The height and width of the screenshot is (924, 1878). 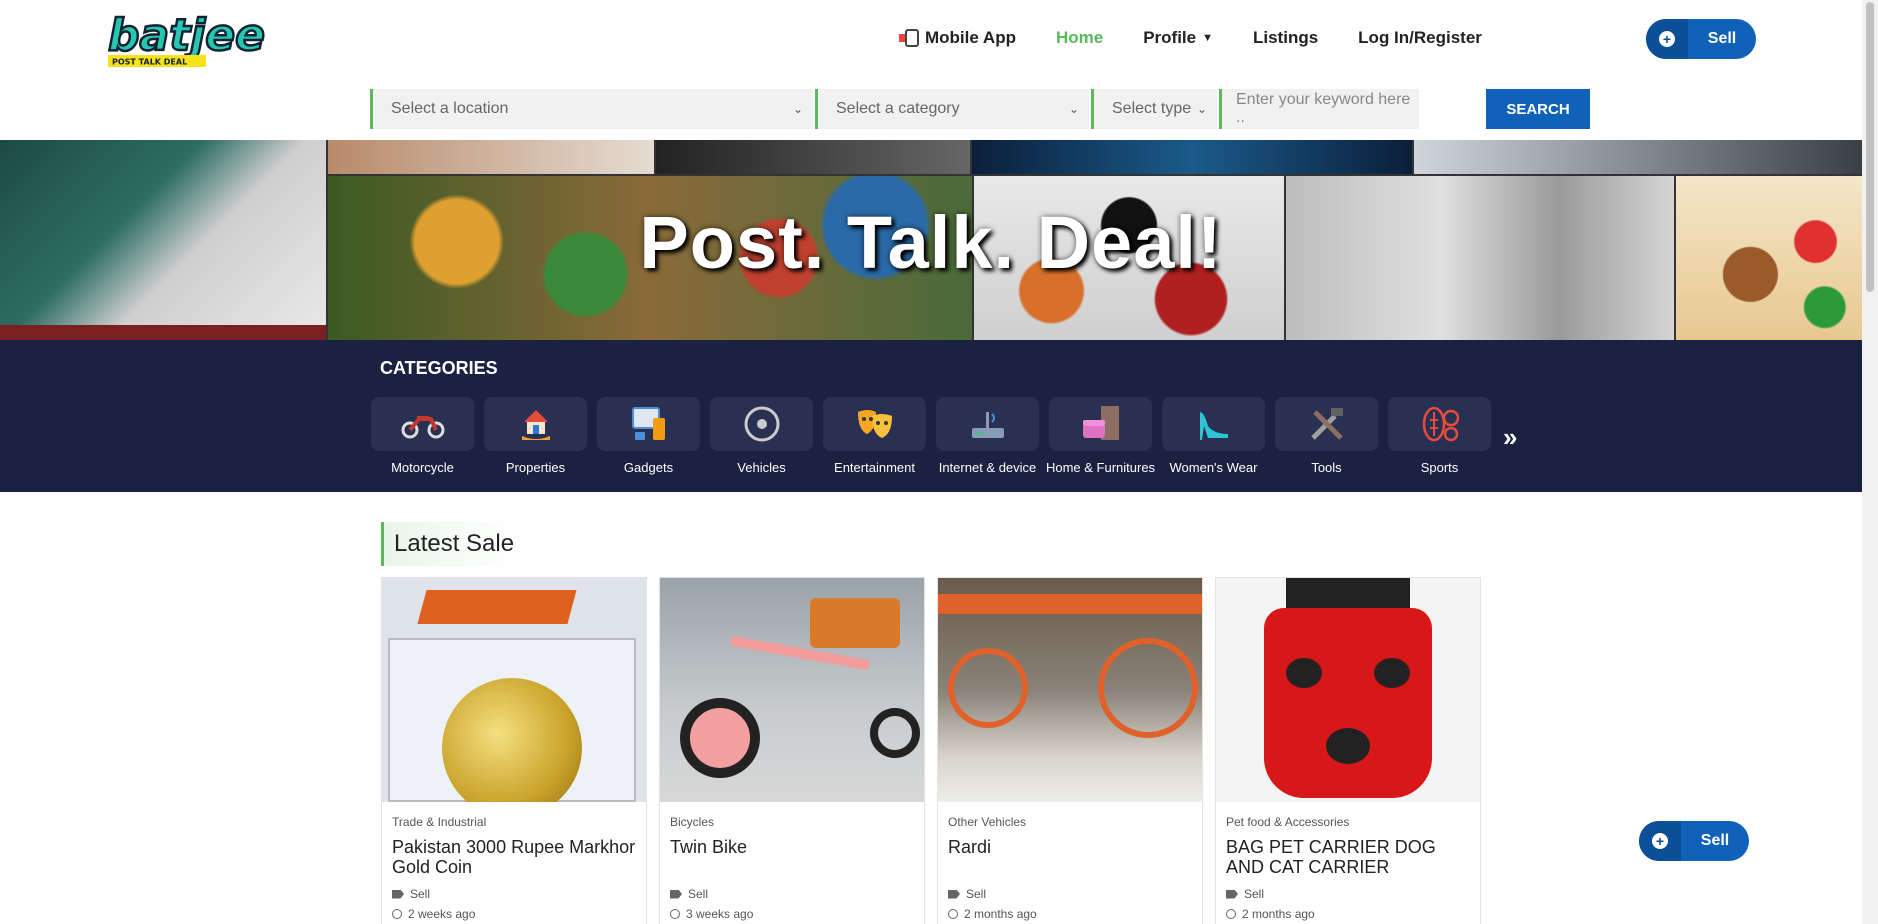 What do you see at coordinates (535, 425) in the screenshot?
I see `house-icon` at bounding box center [535, 425].